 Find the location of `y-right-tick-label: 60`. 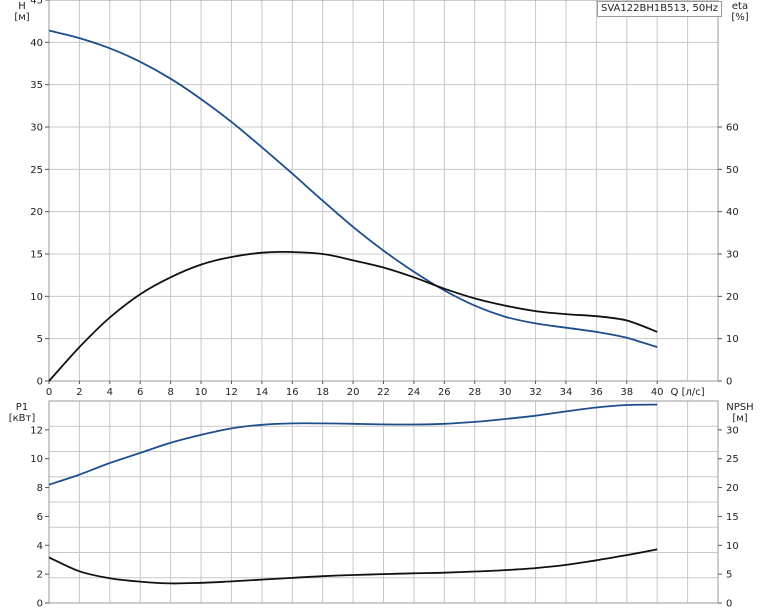

y-right-tick-label: 60 is located at coordinates (732, 128).